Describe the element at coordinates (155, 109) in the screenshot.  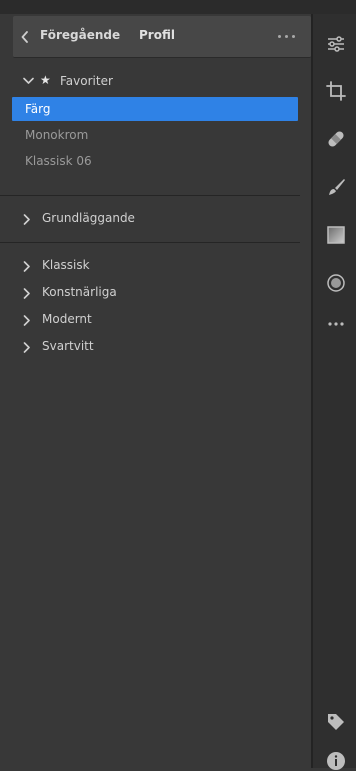
I see `profile-item-farg: Färg` at that location.